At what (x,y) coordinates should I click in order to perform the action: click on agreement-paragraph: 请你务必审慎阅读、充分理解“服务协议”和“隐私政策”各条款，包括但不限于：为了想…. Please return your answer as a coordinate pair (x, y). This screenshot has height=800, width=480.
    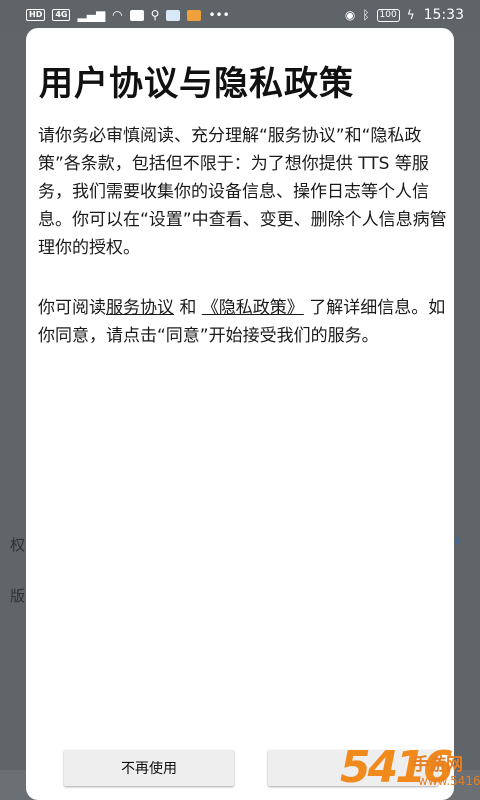
    Looking at the image, I should click on (242, 192).